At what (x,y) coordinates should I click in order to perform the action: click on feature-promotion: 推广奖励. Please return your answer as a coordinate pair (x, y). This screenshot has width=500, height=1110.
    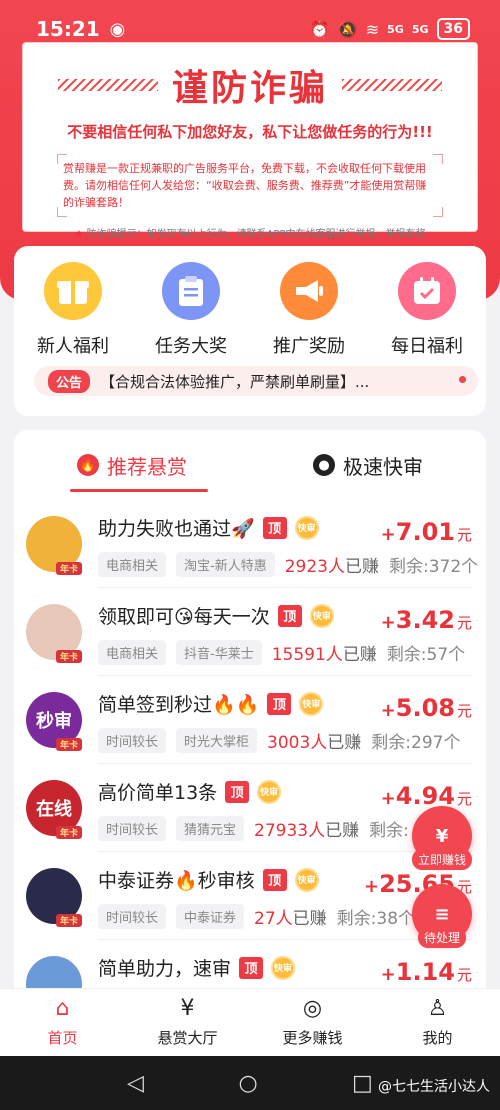
    Looking at the image, I should click on (309, 310).